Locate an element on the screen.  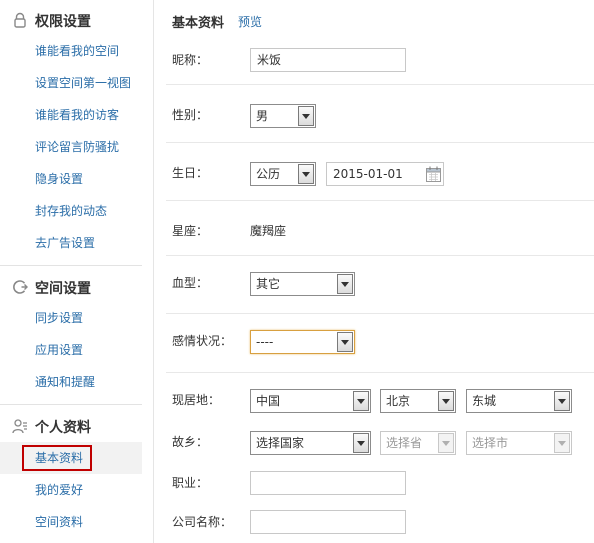
current-country-value: 中国 is located at coordinates (268, 401).